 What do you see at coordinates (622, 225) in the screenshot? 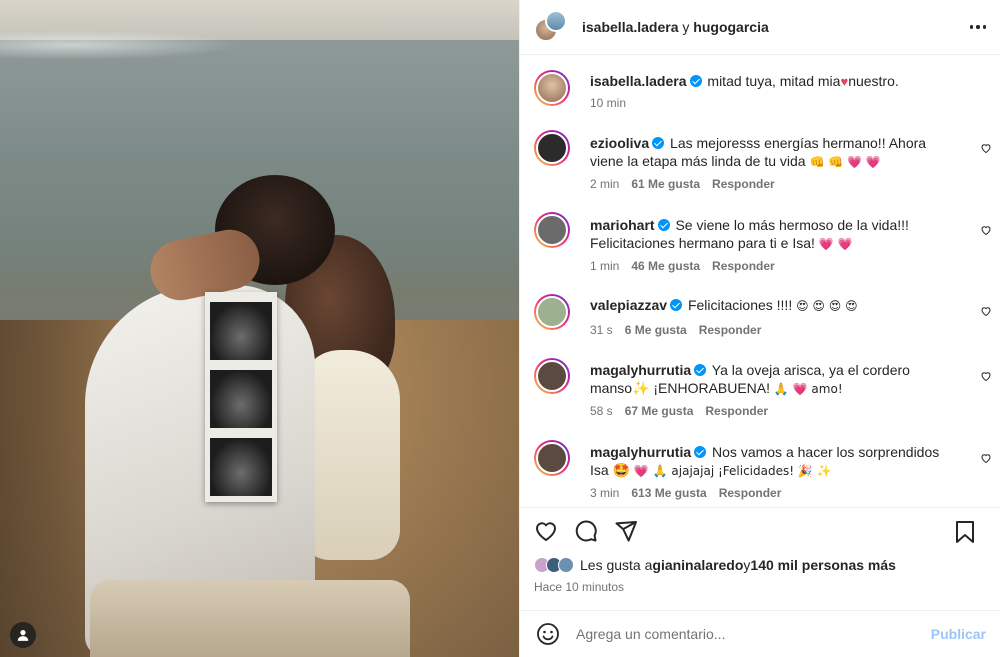
I see `comment-username: mariohart` at bounding box center [622, 225].